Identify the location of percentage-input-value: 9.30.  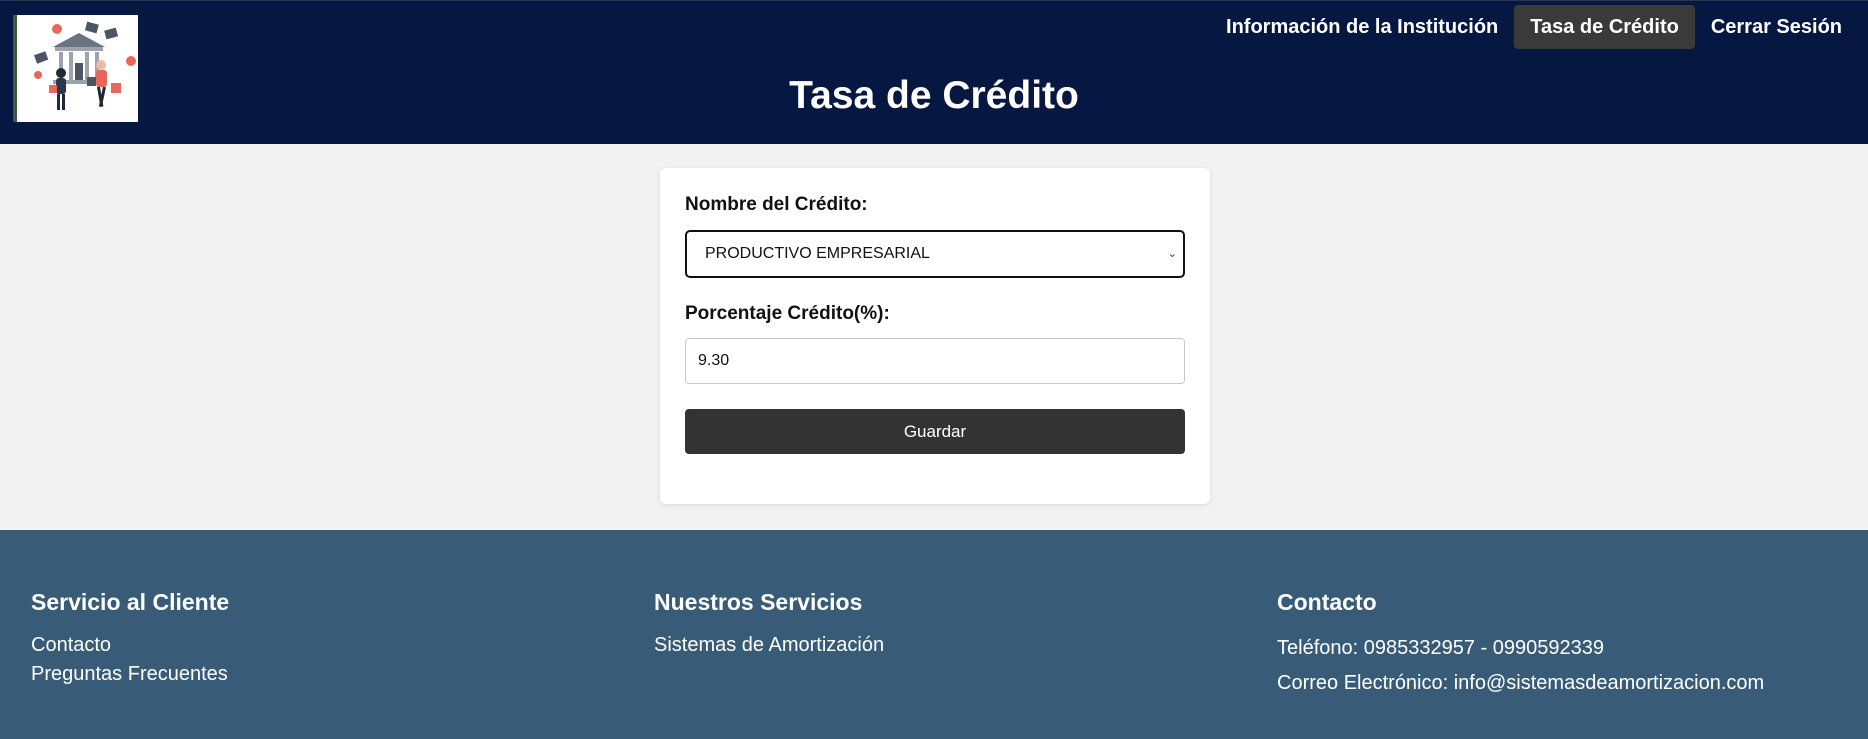
(714, 360).